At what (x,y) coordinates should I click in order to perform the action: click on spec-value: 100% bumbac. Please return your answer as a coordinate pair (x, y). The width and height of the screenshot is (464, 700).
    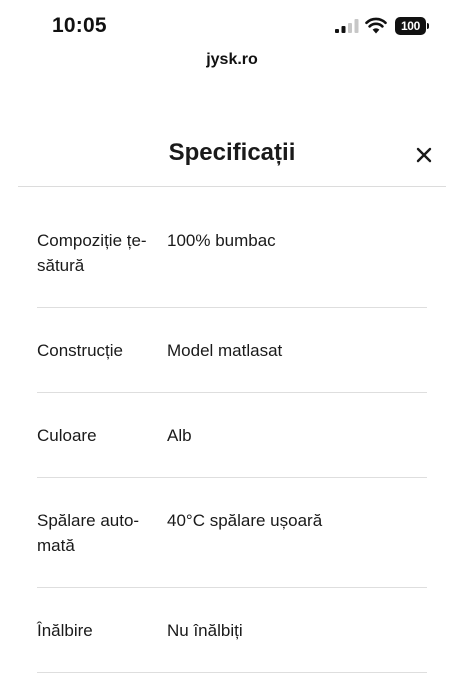
    Looking at the image, I should click on (221, 240).